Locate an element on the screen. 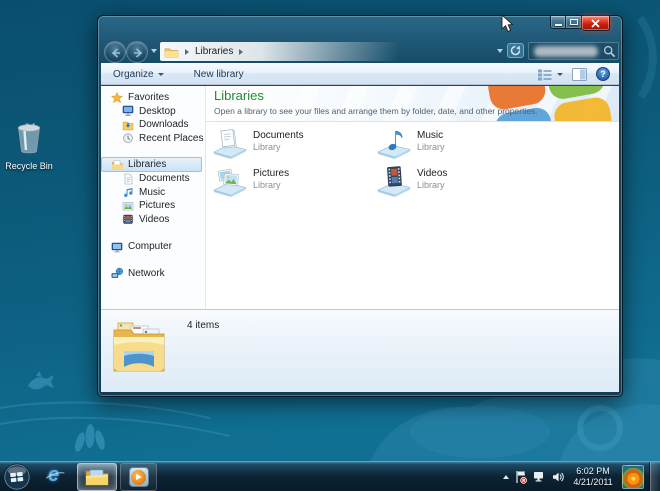  sidebar-item-label: Computer is located at coordinates (150, 247).